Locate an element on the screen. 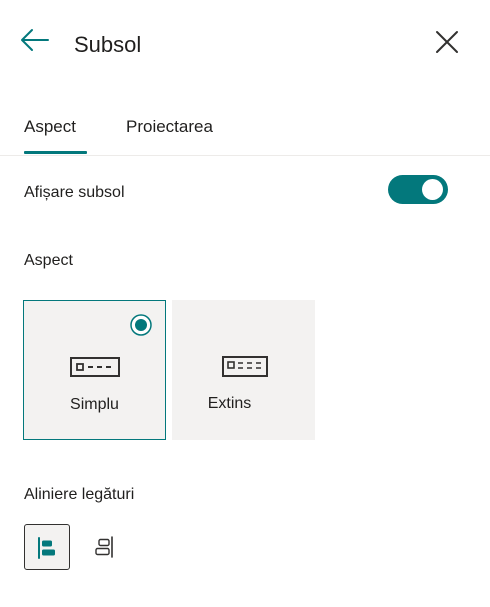 This screenshot has height=607, width=490. panel-title: Subsol is located at coordinates (108, 44).